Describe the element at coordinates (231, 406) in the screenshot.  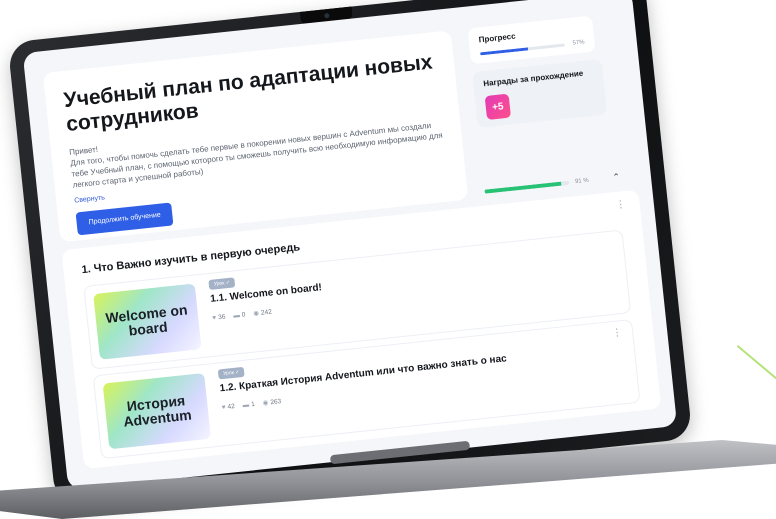
I see `likes-count: 42` at that location.